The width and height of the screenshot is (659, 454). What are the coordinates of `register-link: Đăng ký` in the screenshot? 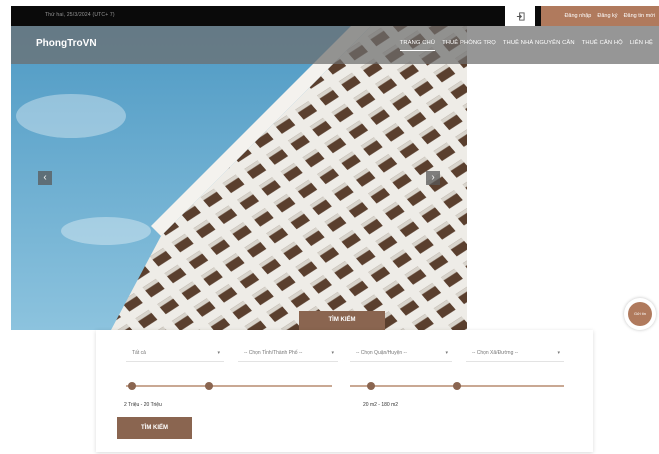 It's located at (607, 16).